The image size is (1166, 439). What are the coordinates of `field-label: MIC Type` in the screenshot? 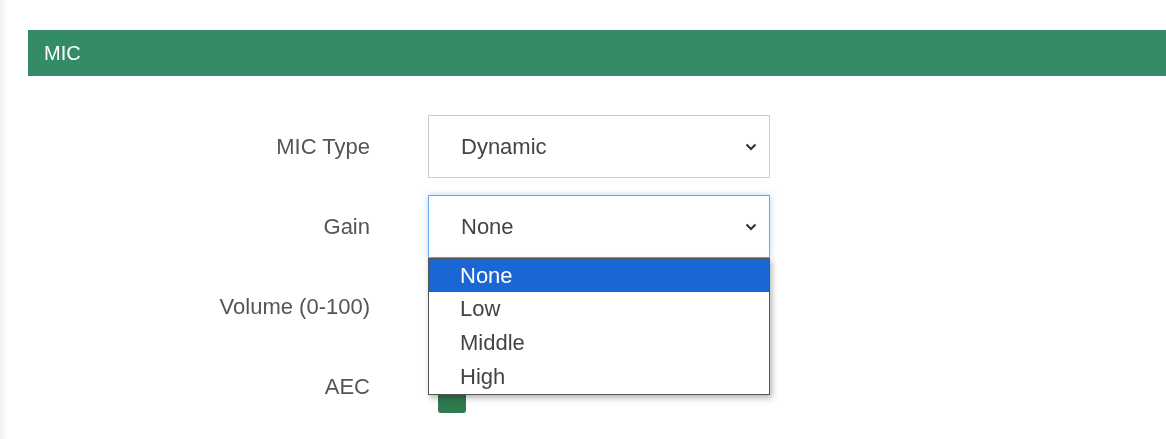 It's located at (322, 147).